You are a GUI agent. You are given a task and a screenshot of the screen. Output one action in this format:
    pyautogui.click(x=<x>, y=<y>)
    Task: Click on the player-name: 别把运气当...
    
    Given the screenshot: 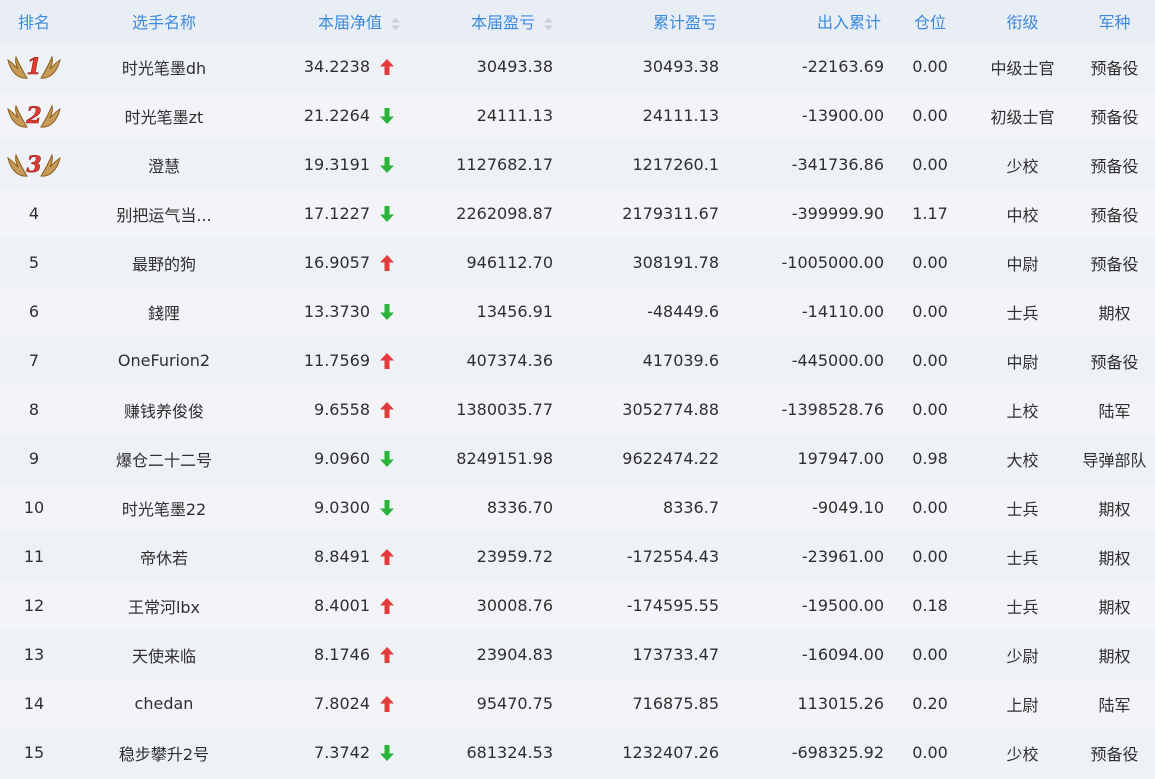 What is the action you would take?
    pyautogui.click(x=164, y=213)
    